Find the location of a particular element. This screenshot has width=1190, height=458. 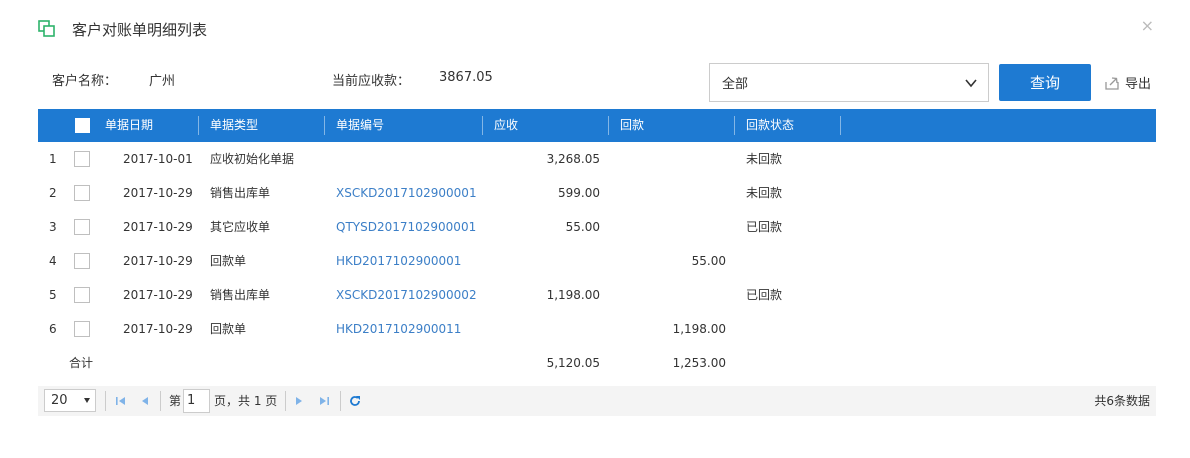

receivable-label: 当前应收款： is located at coordinates (371, 81).